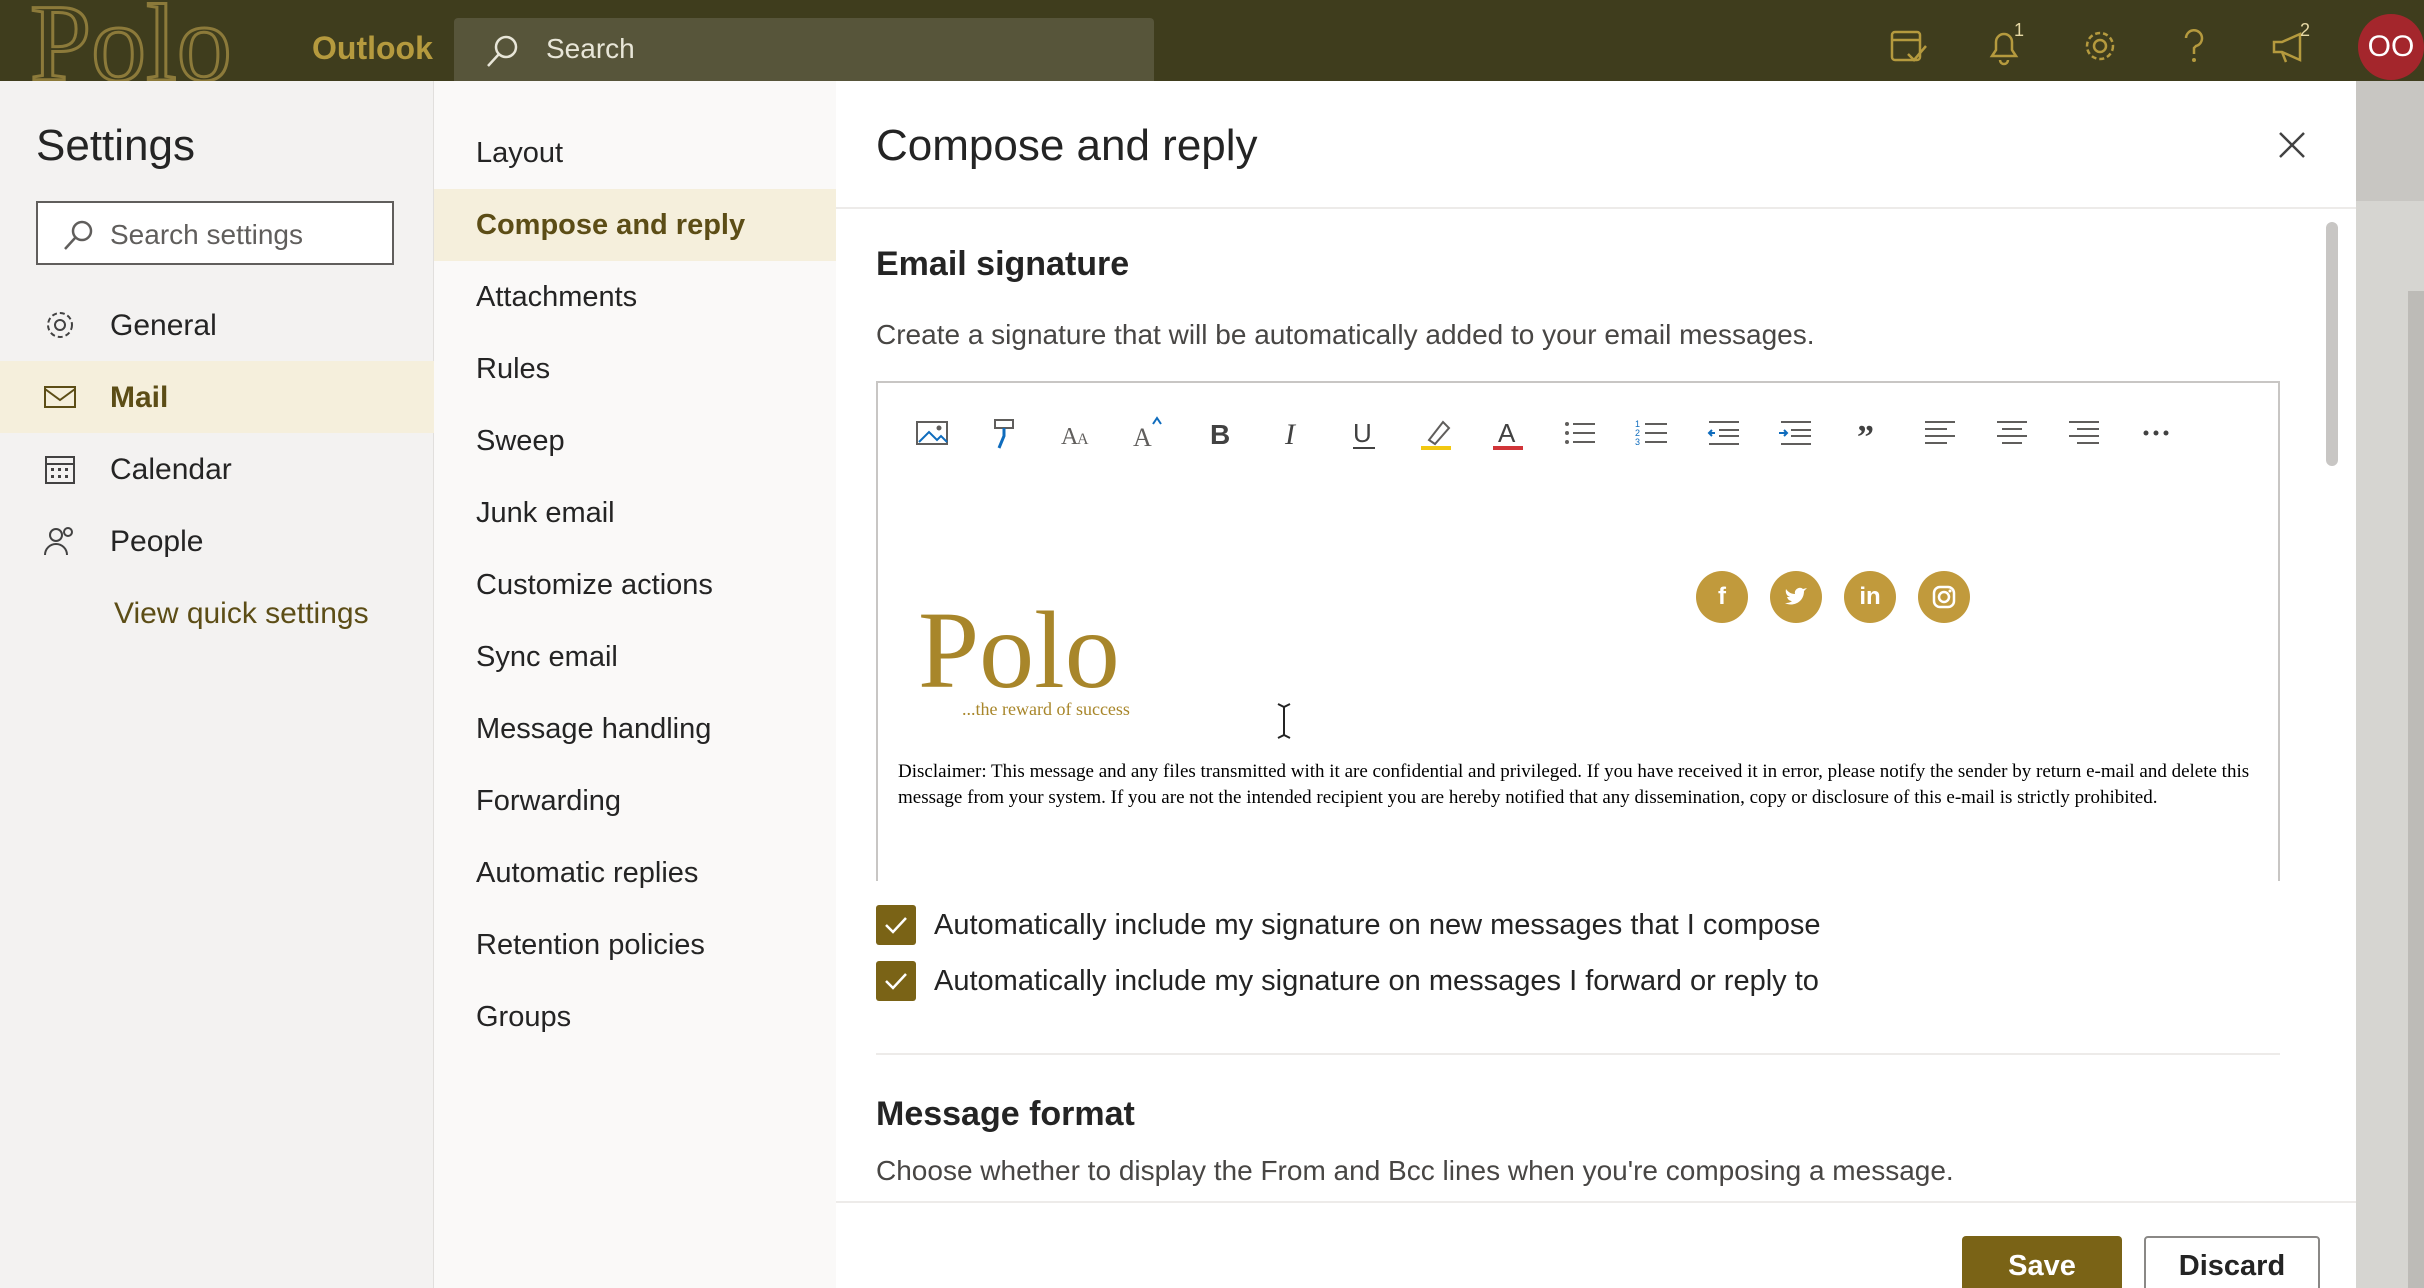 Image resolution: width=2424 pixels, height=1288 pixels. I want to click on linkedin-icon: in, so click(1870, 597).